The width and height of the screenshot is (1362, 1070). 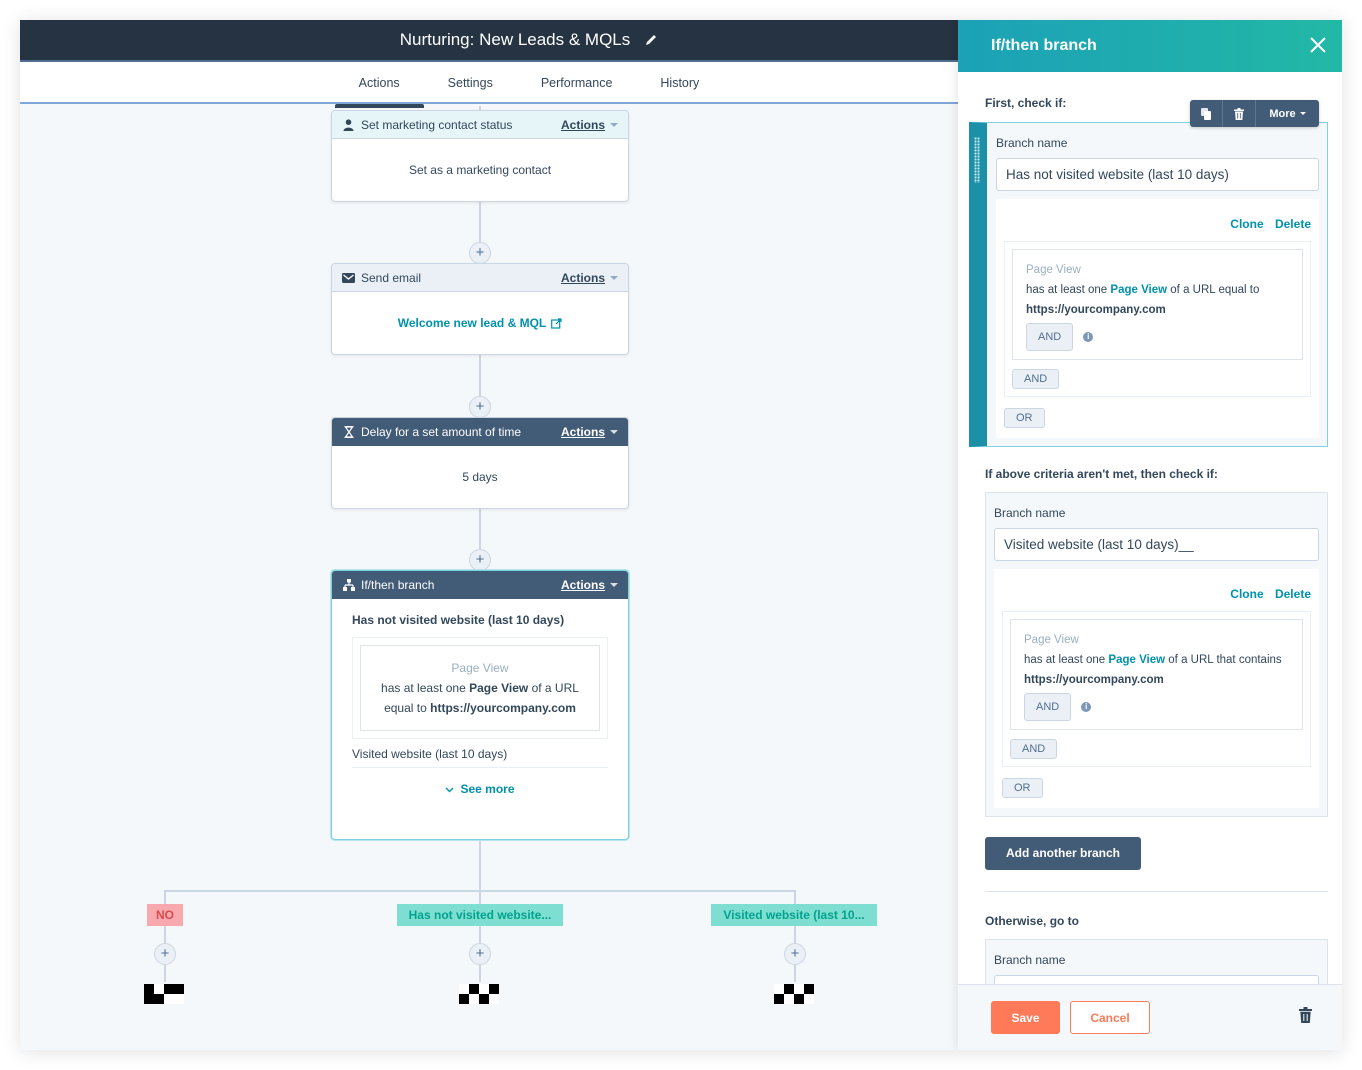 What do you see at coordinates (556, 323) in the screenshot?
I see `external-link-icon` at bounding box center [556, 323].